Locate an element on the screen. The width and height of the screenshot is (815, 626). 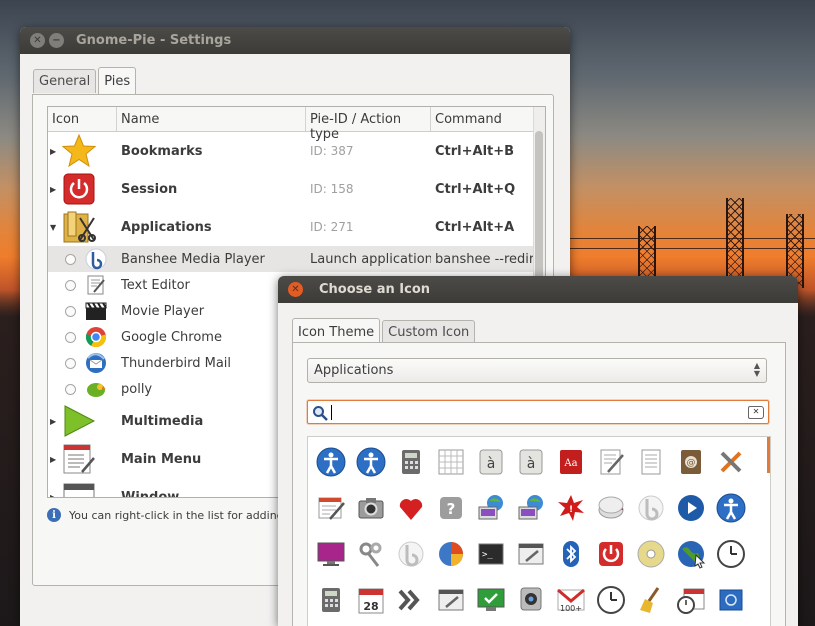
pie-hotkey: Ctrl+Alt+Q is located at coordinates (475, 189).